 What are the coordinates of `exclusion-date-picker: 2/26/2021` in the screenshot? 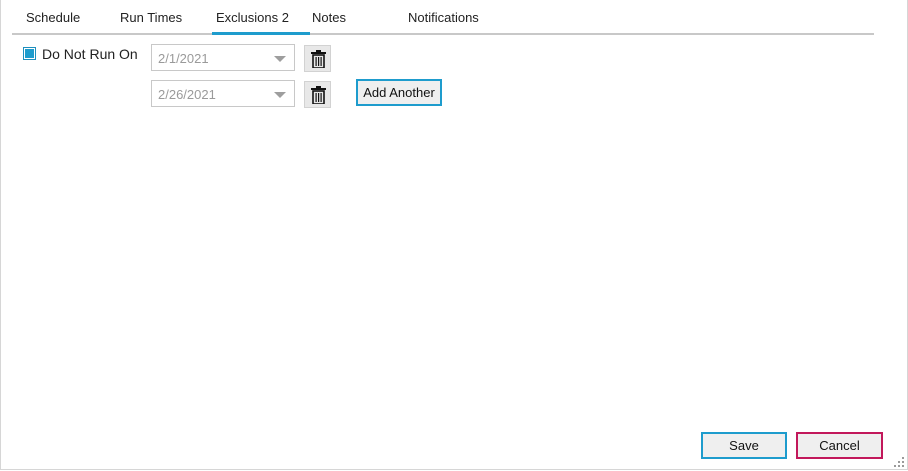 It's located at (223, 93).